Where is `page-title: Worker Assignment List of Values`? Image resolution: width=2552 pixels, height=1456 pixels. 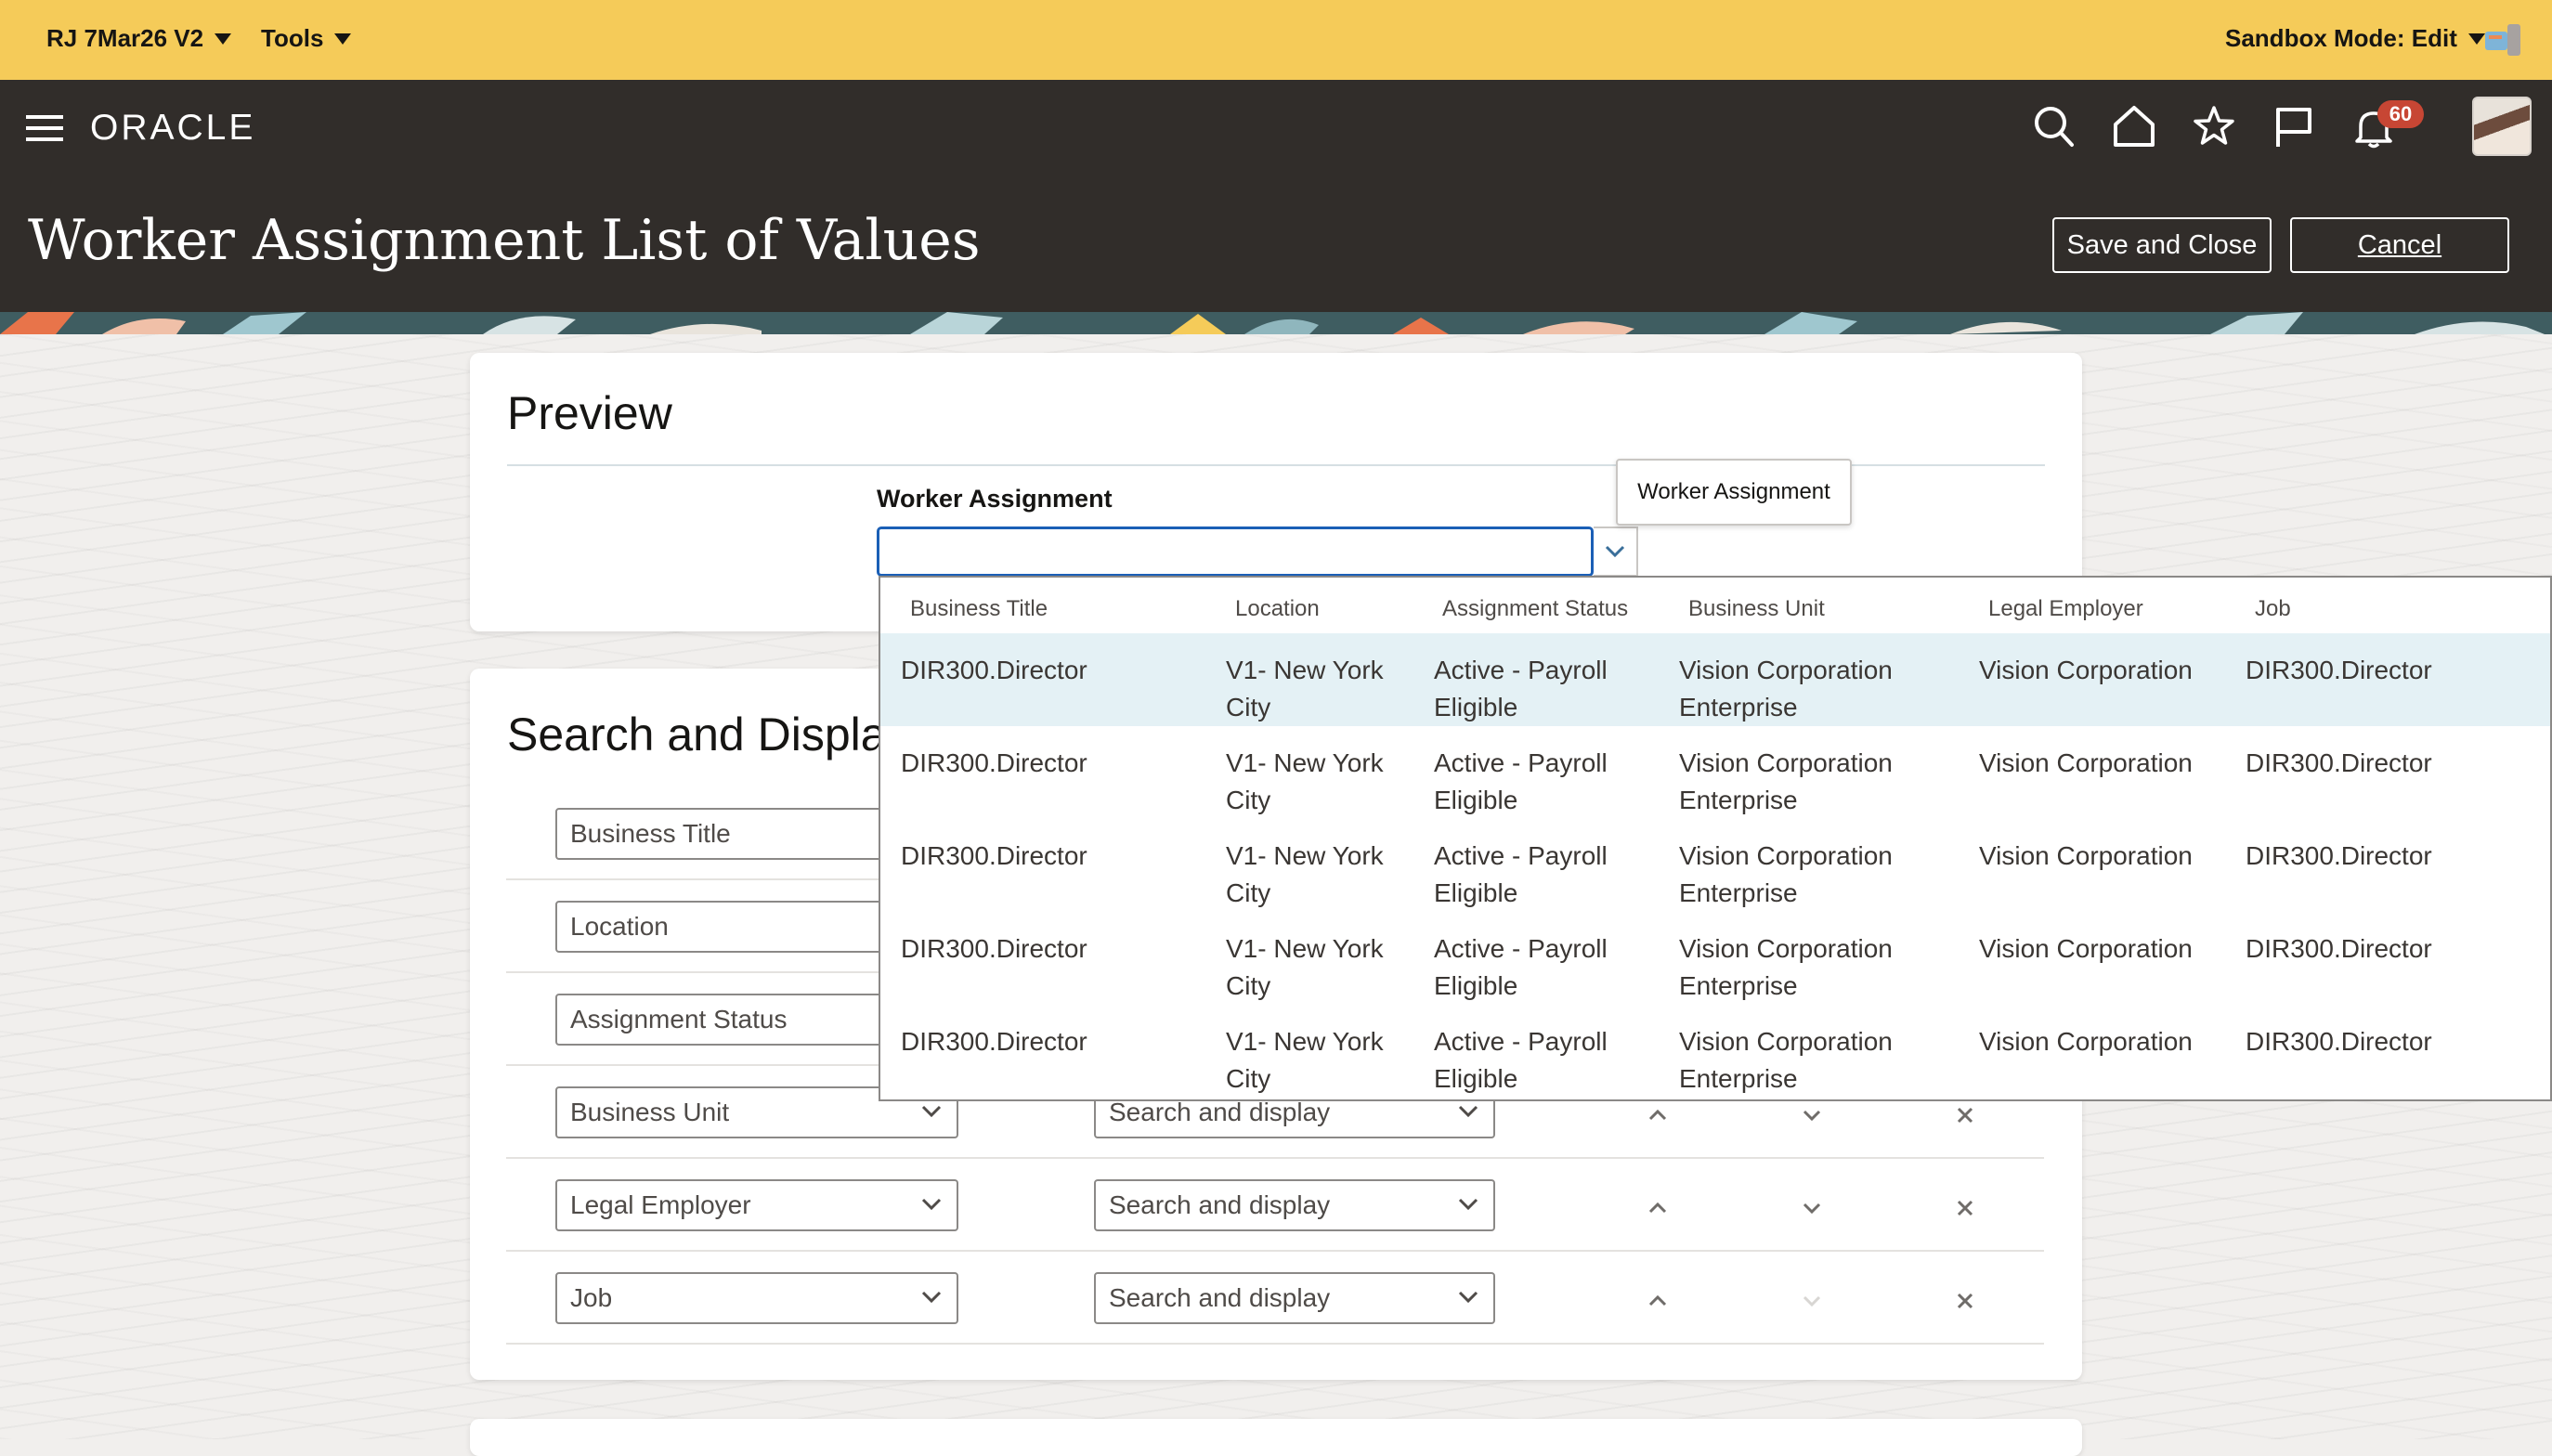
page-title: Worker Assignment List of Values is located at coordinates (504, 240).